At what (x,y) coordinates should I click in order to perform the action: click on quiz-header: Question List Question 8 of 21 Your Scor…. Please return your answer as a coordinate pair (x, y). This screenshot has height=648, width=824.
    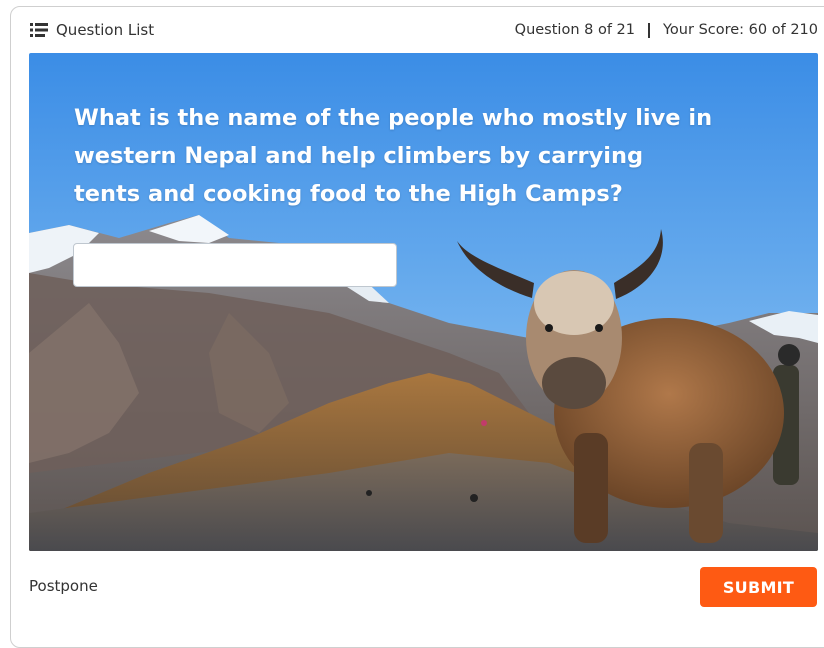
    Looking at the image, I should click on (412, 29).